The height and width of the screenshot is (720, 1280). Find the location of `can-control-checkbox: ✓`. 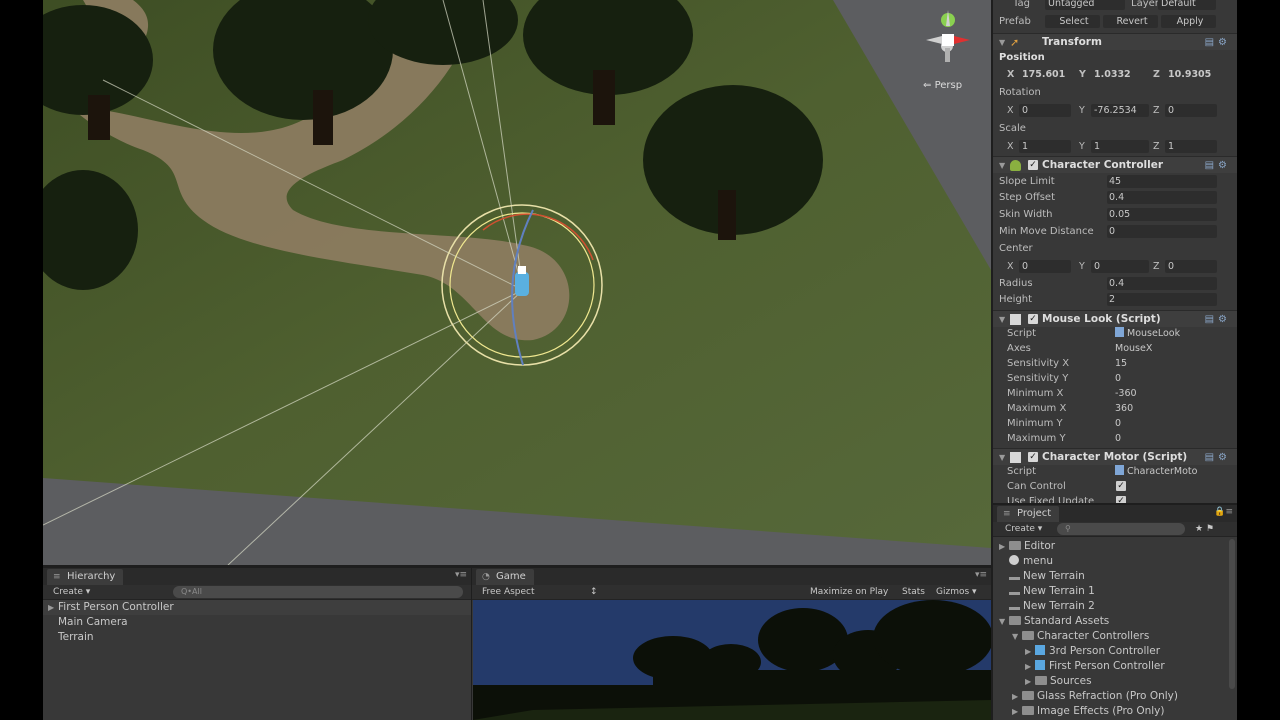

can-control-checkbox: ✓ is located at coordinates (1121, 486).